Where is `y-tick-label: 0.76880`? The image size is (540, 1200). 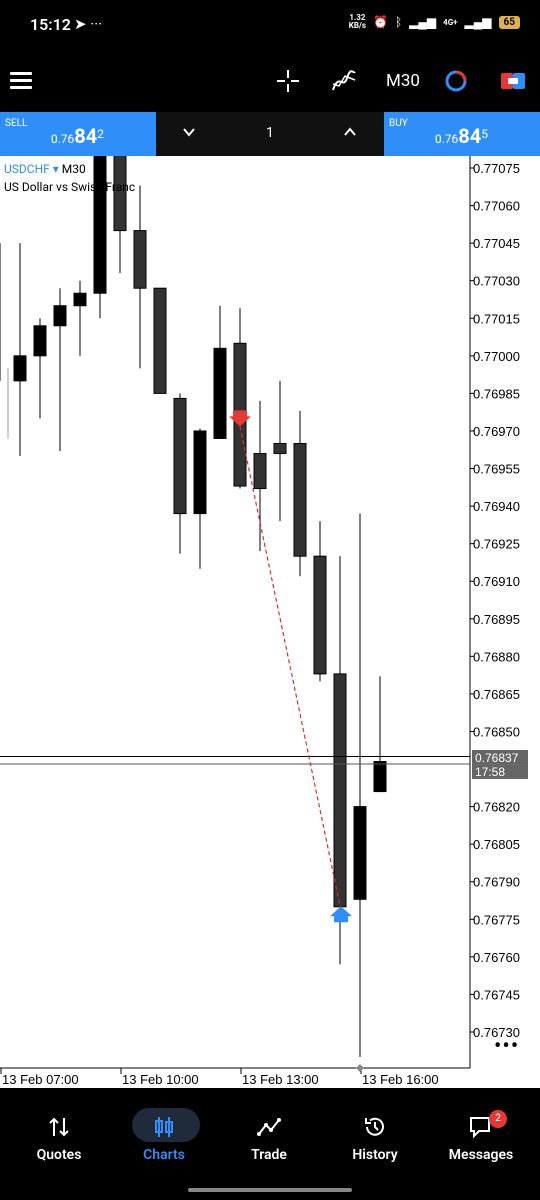 y-tick-label: 0.76880 is located at coordinates (496, 656).